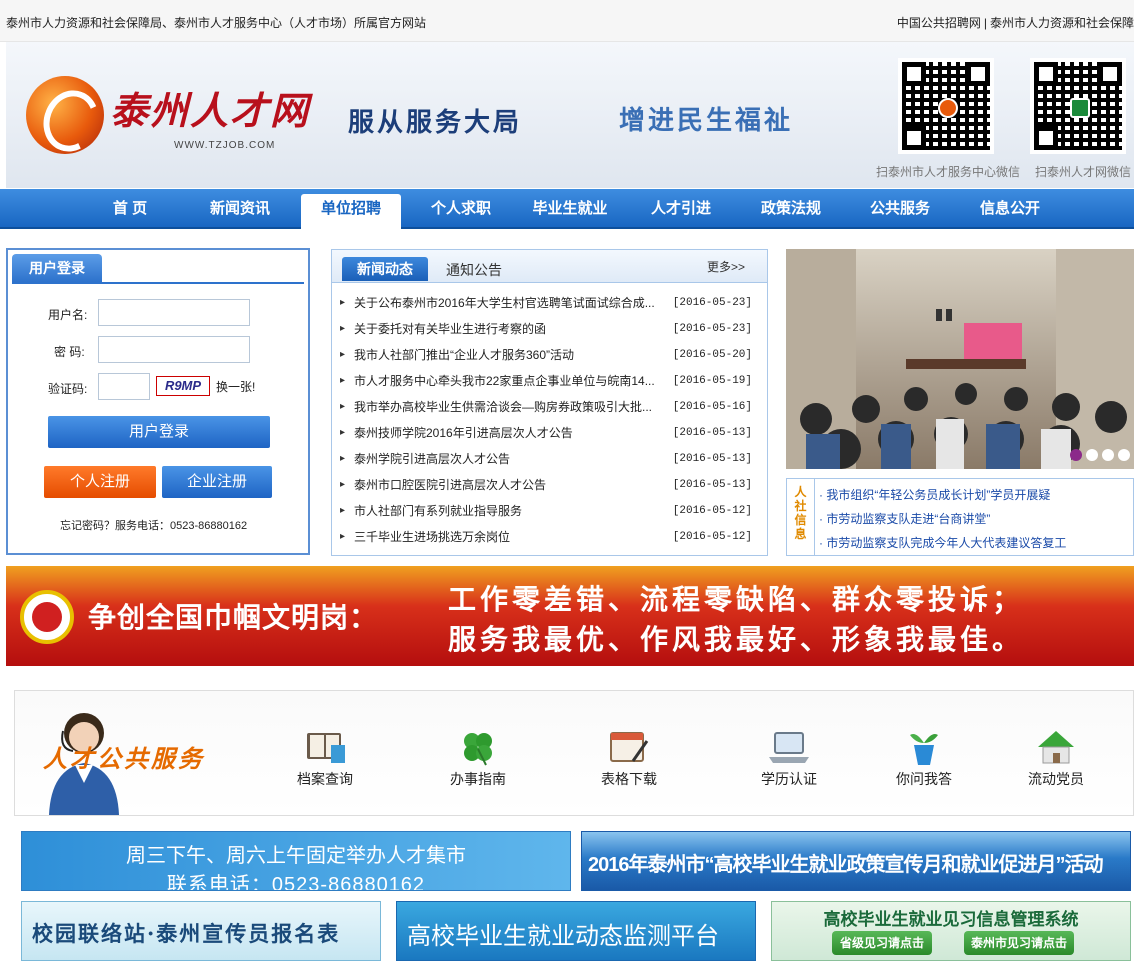  I want to click on link-china-public-recruitment: 中国公共招聘网, so click(939, 23).